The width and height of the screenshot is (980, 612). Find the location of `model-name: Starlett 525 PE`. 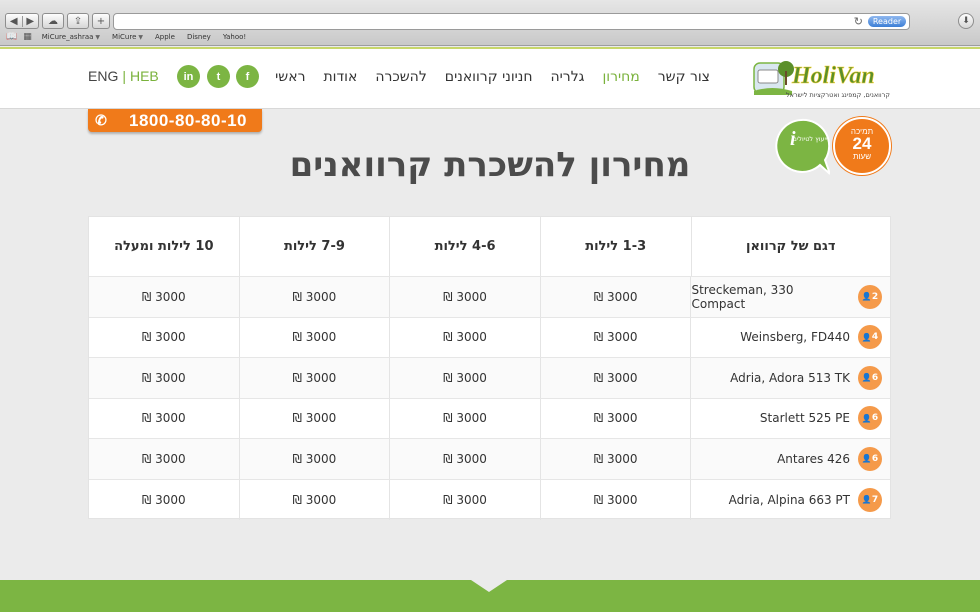

model-name: Starlett 525 PE is located at coordinates (804, 418).